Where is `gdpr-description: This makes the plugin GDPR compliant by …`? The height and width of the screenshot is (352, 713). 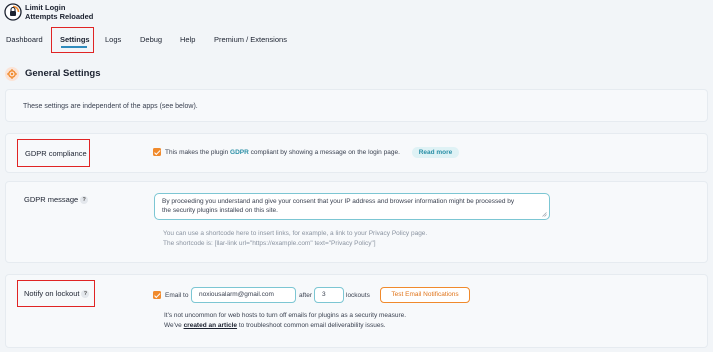
gdpr-description: This makes the plugin GDPR compliant by … is located at coordinates (282, 152).